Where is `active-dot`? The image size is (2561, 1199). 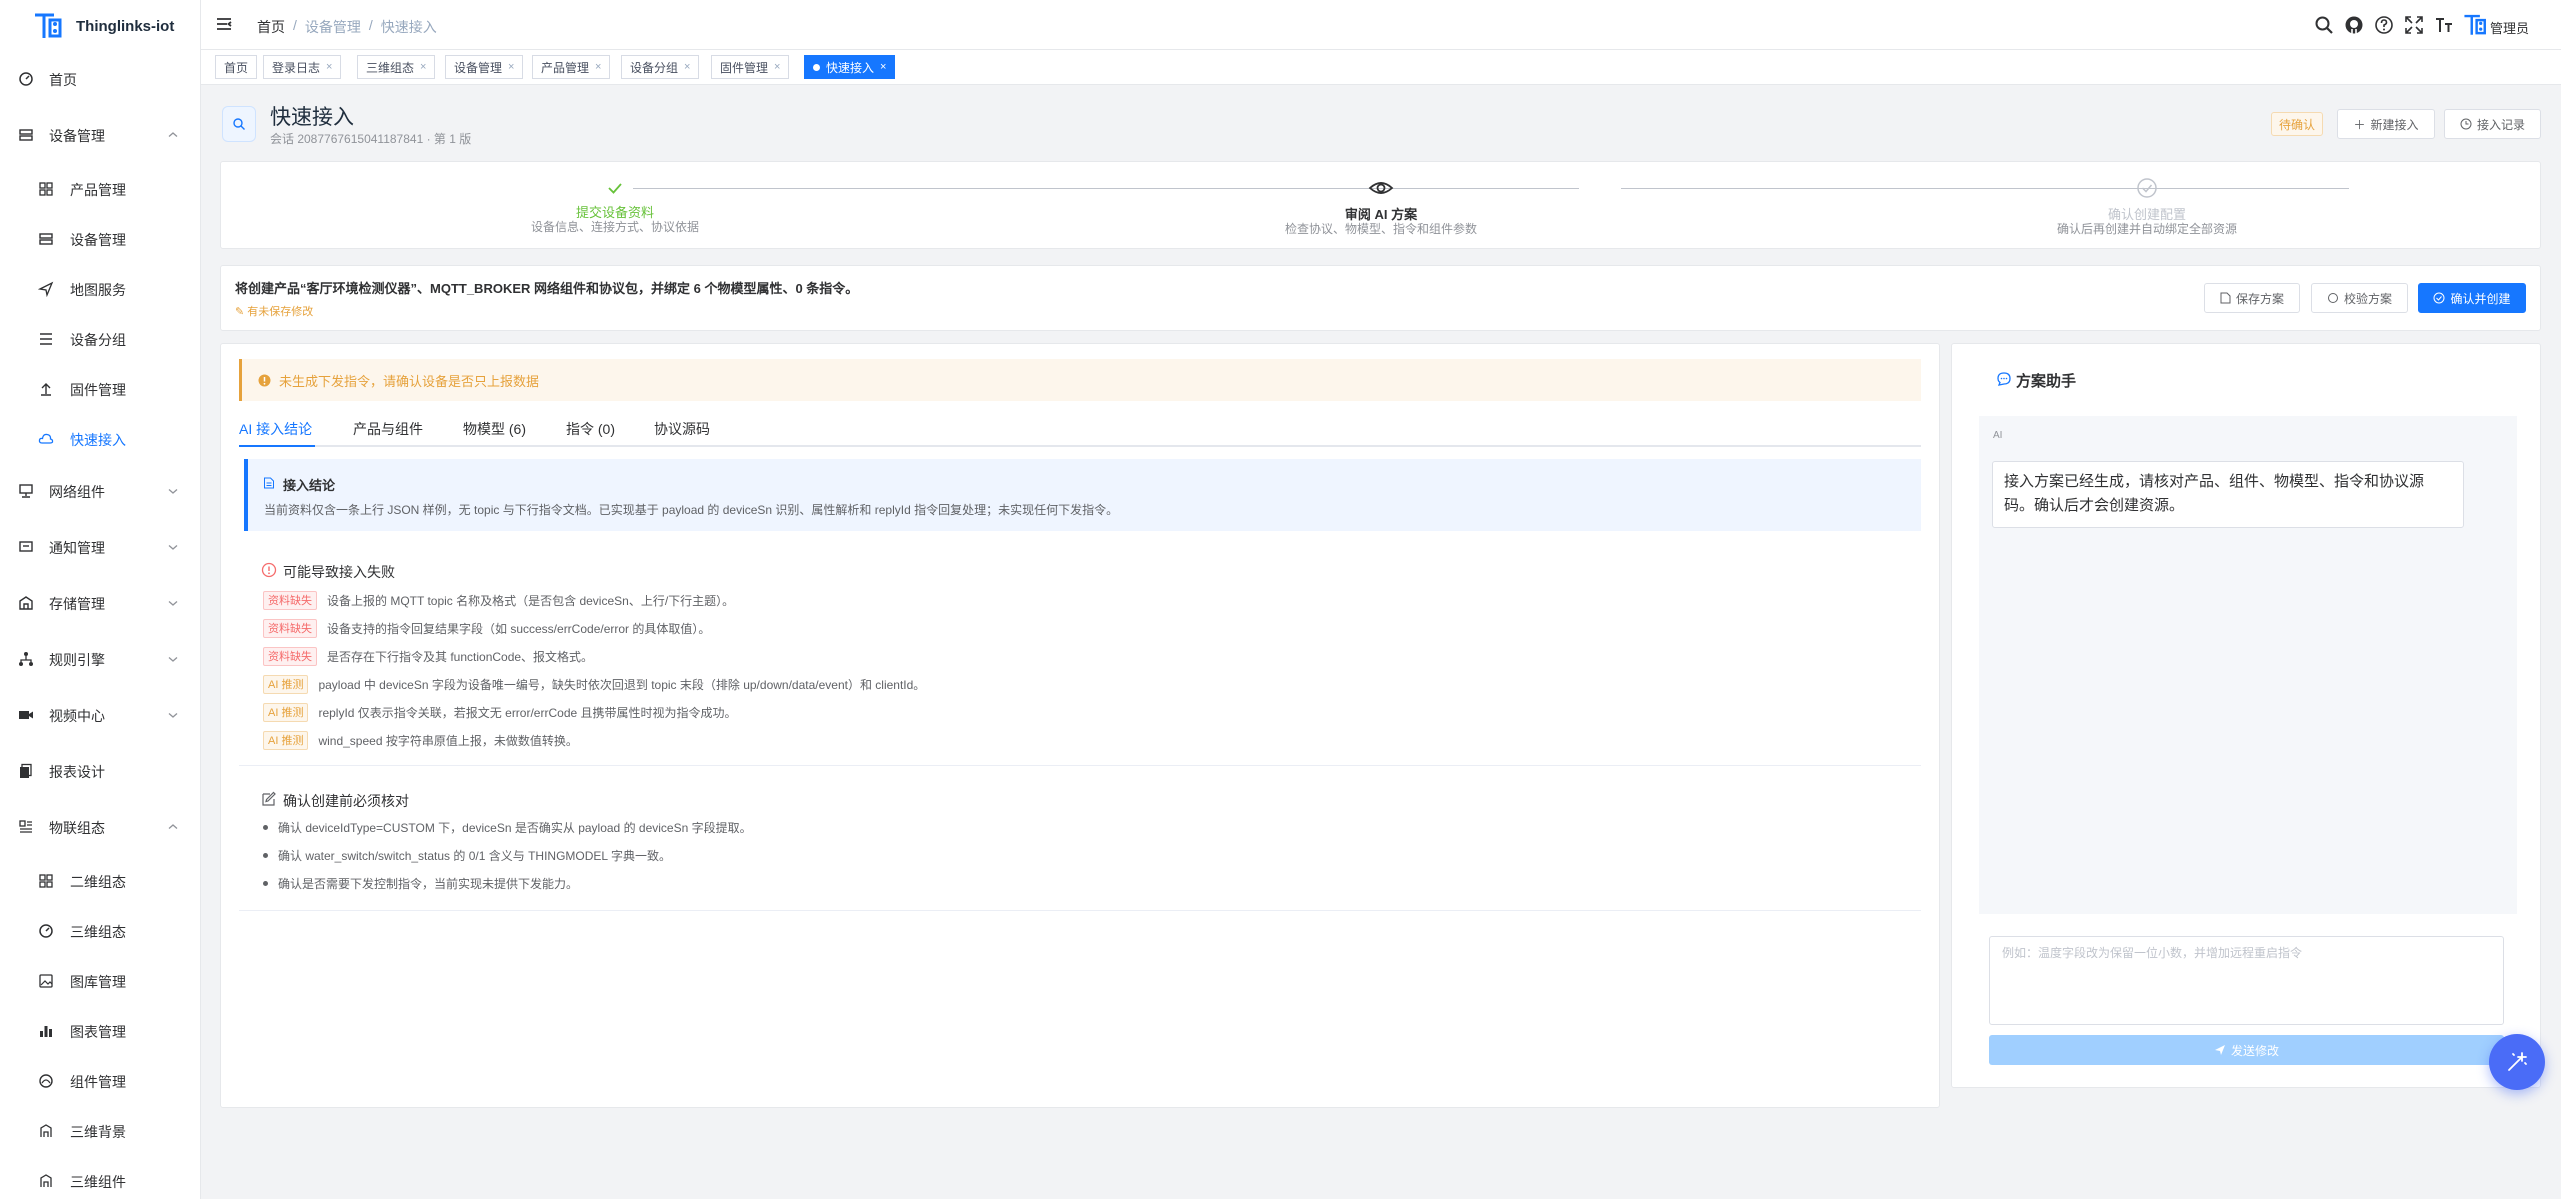
active-dot is located at coordinates (816, 67).